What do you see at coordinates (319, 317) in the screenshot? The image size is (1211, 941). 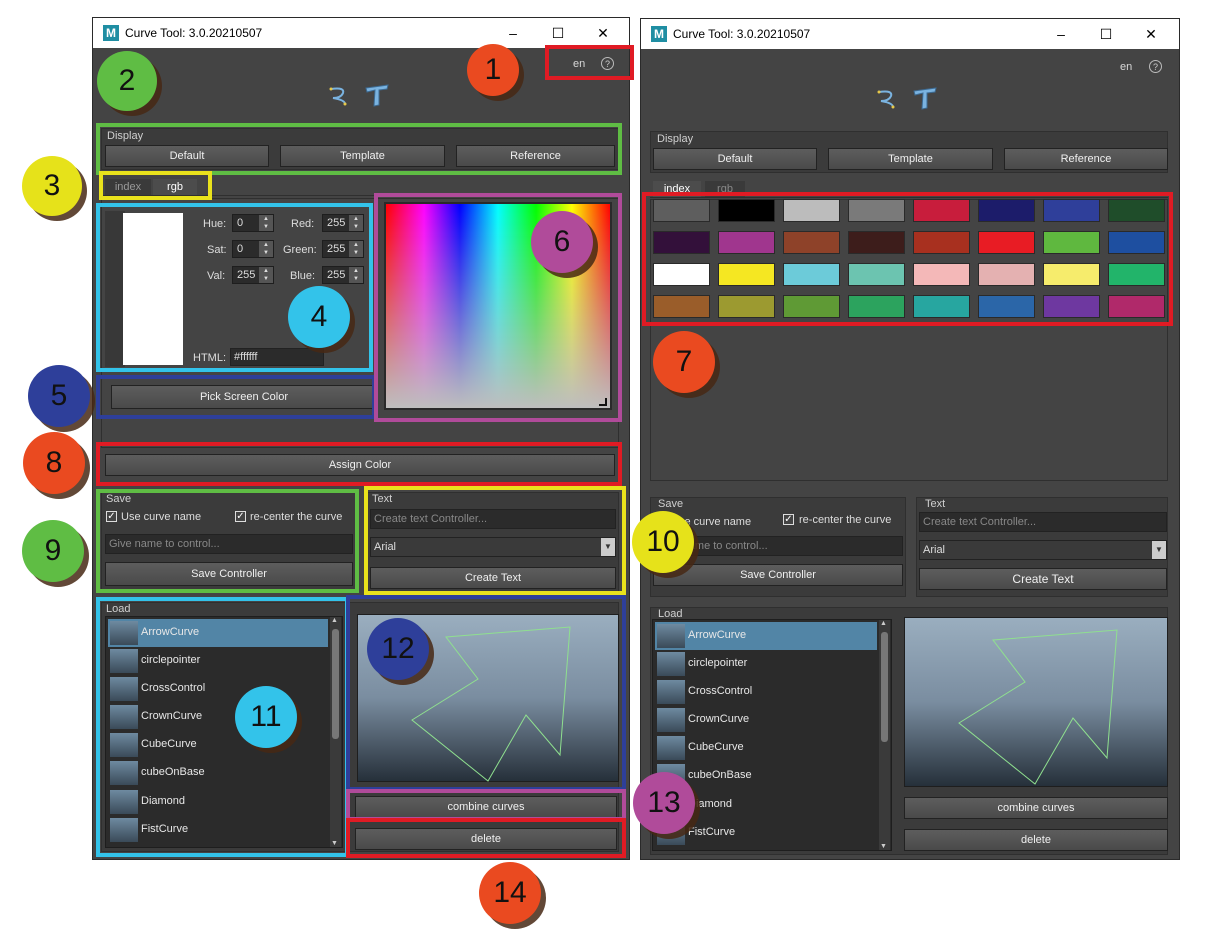 I see `annotation-marker-4: 4` at bounding box center [319, 317].